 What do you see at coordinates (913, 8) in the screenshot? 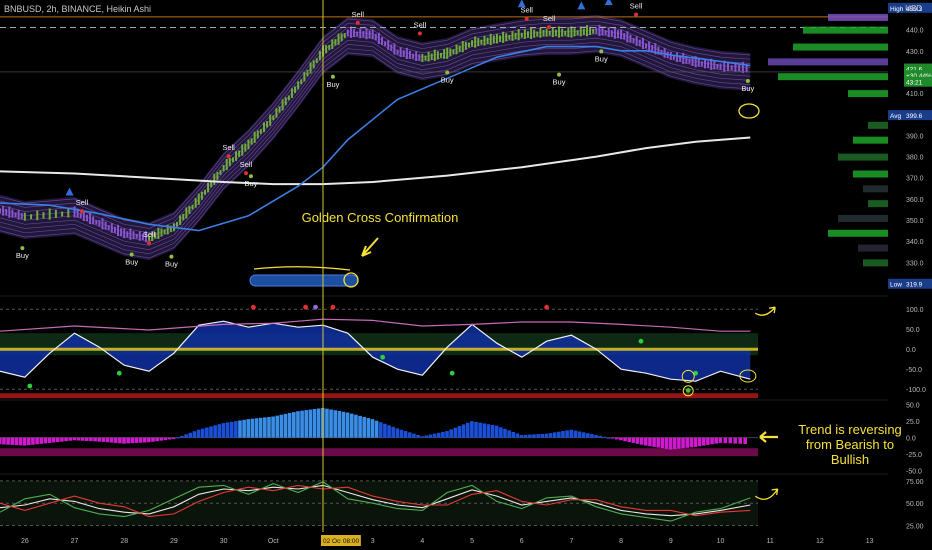
I see `currency-label: USD` at bounding box center [913, 8].